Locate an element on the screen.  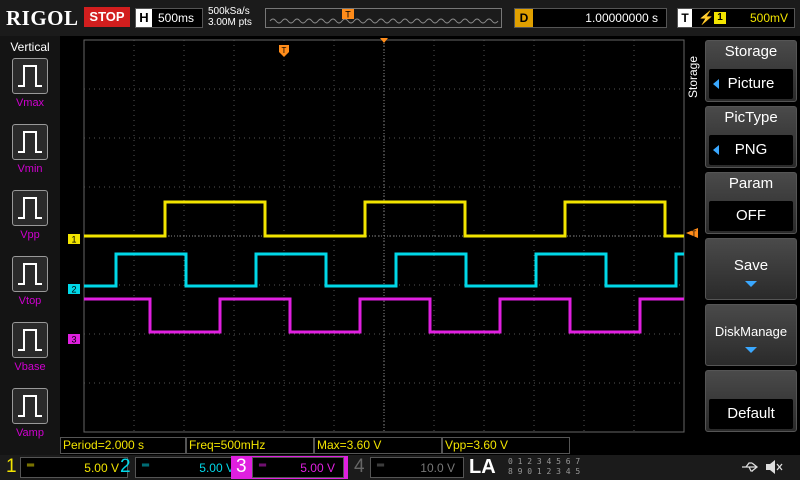
measure-vmin-button: Vmin is located at coordinates (30, 149).